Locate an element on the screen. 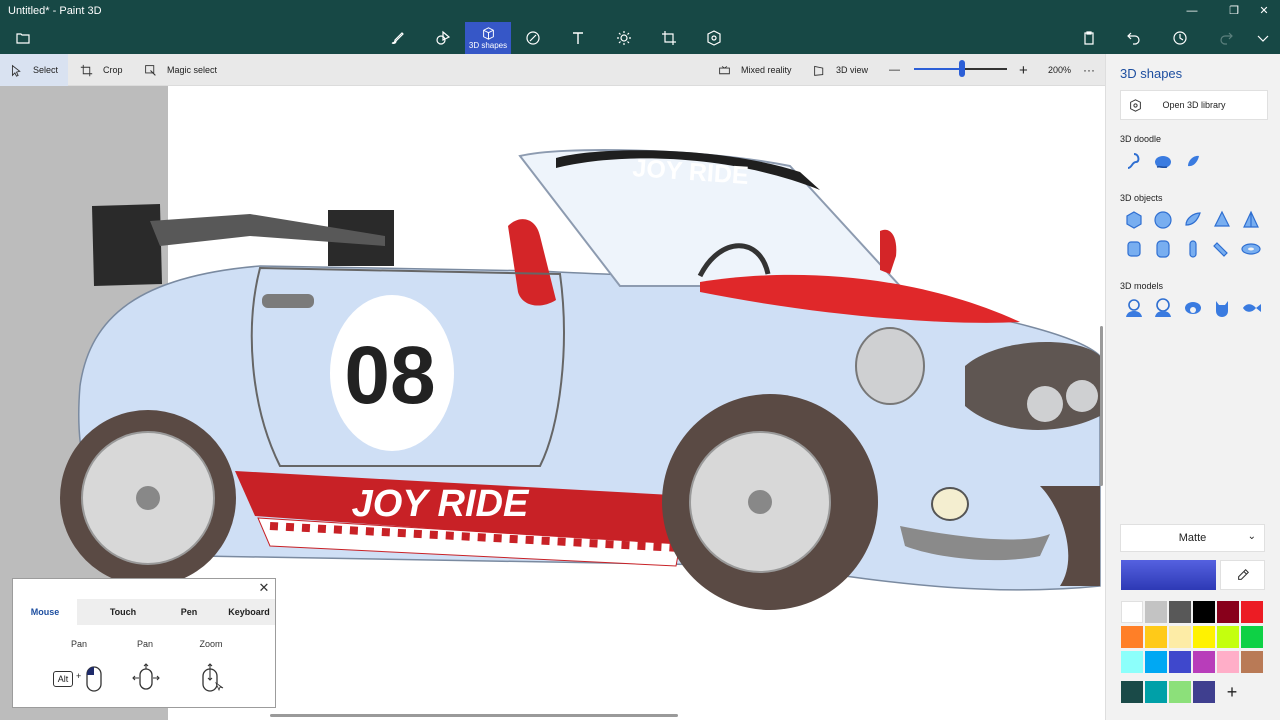 Image resolution: width=1280 pixels, height=720 pixels. fog-lamp-right is located at coordinates (1082, 396).